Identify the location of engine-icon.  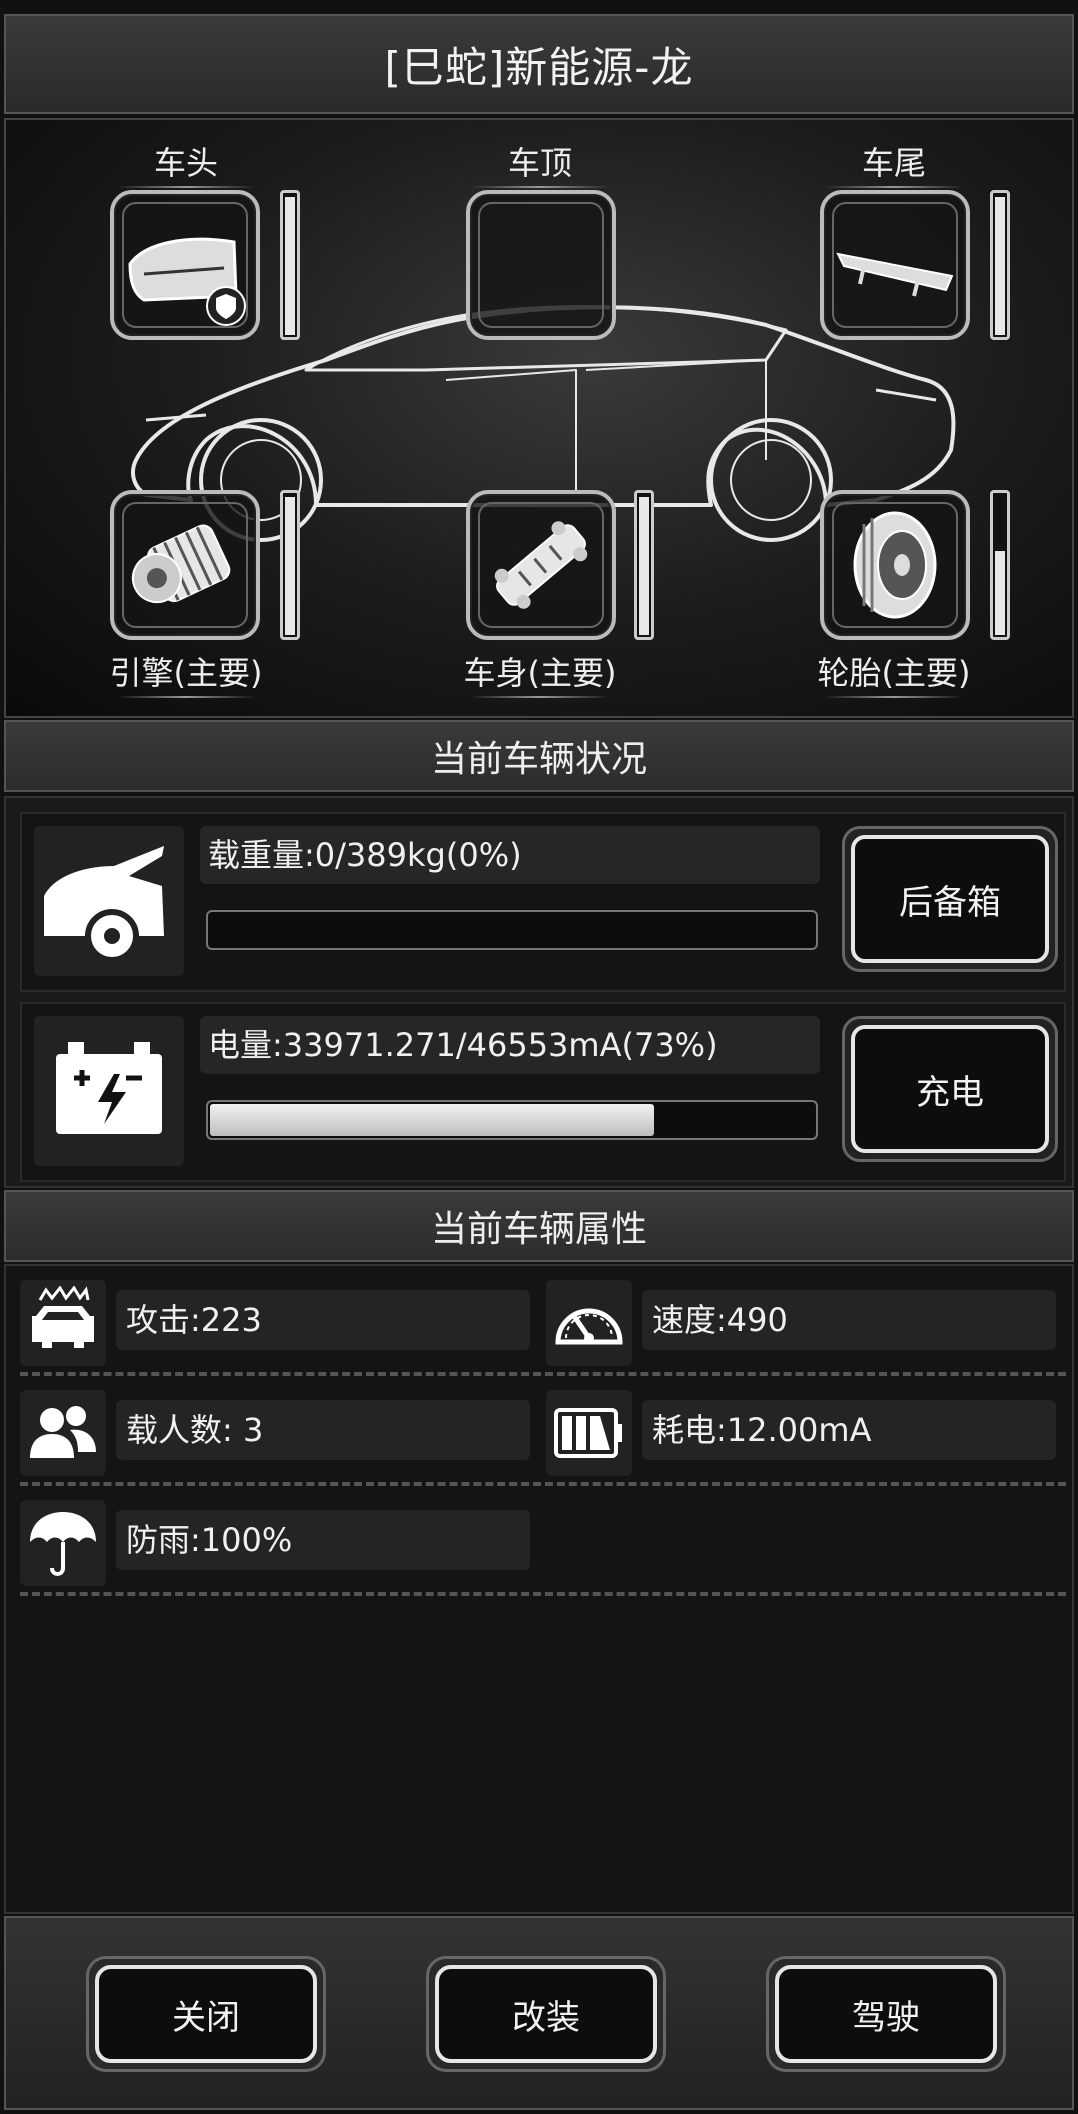
(181, 564).